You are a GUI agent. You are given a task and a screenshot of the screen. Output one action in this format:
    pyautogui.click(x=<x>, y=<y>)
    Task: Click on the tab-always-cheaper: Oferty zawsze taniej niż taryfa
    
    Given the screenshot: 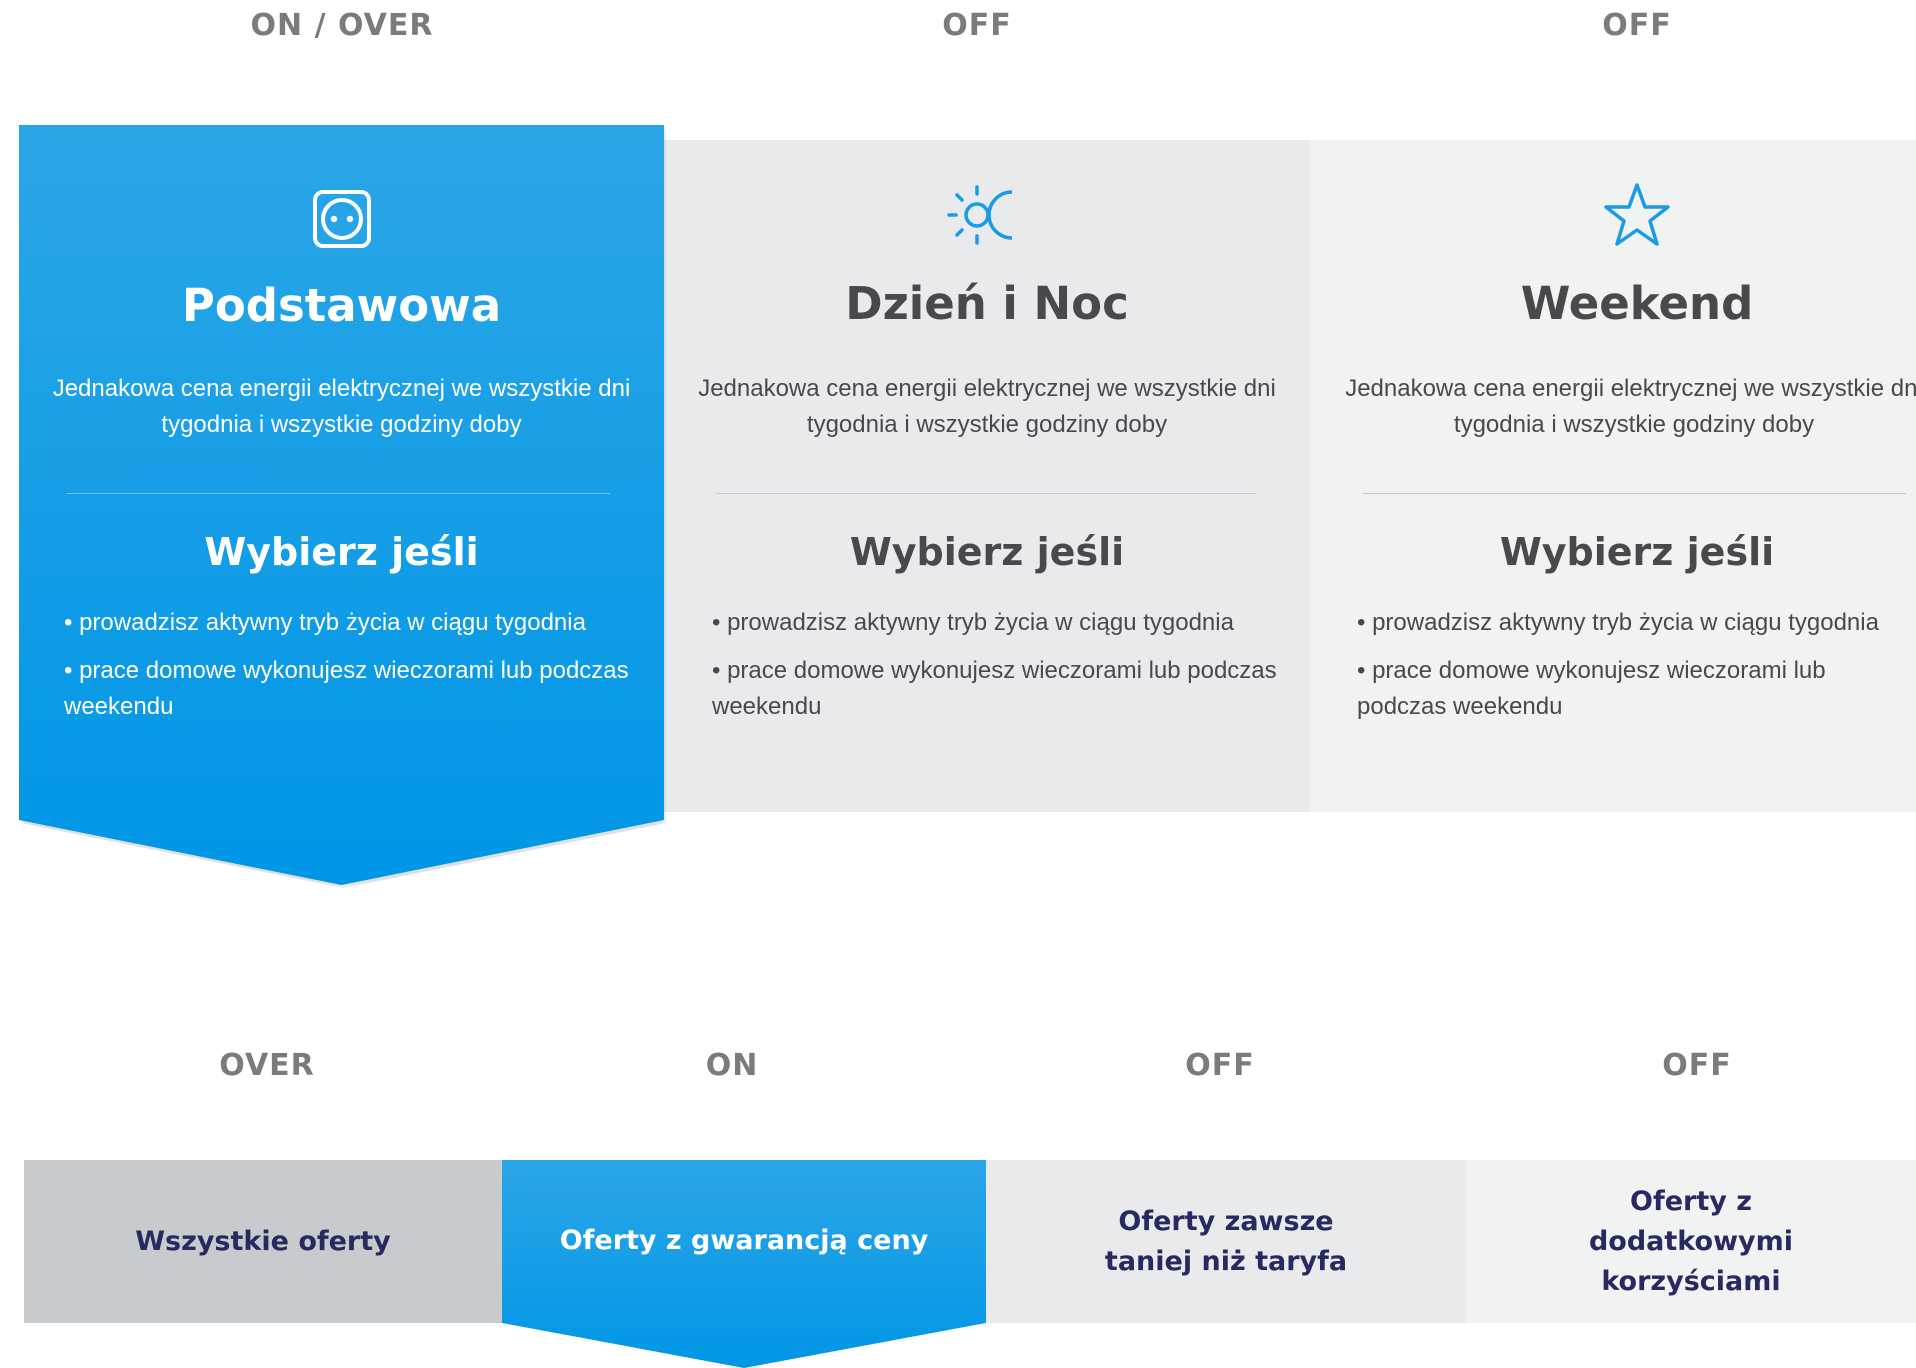 What is the action you would take?
    pyautogui.click(x=1226, y=1241)
    